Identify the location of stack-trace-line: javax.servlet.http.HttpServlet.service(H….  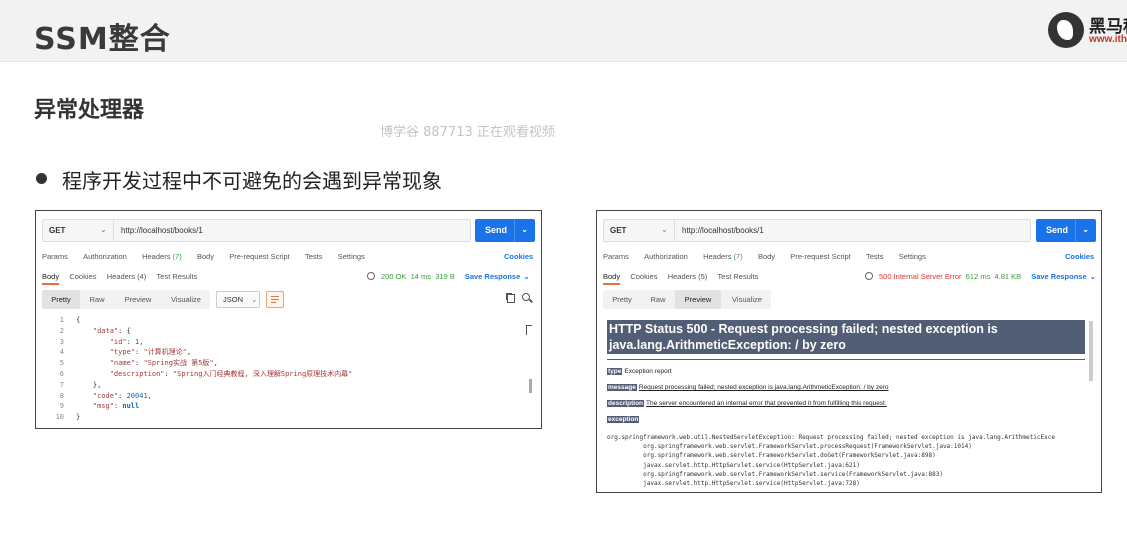
(733, 465).